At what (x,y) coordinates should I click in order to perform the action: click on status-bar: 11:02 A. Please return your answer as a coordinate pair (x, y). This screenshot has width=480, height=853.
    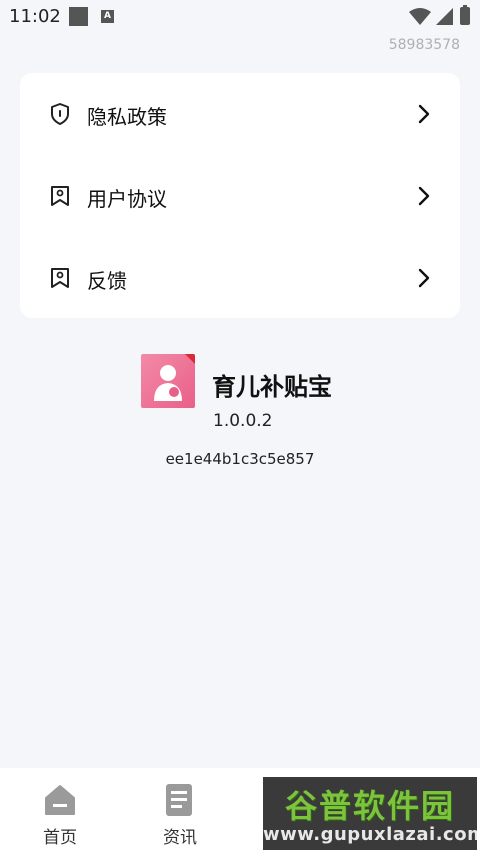
    Looking at the image, I should click on (240, 17).